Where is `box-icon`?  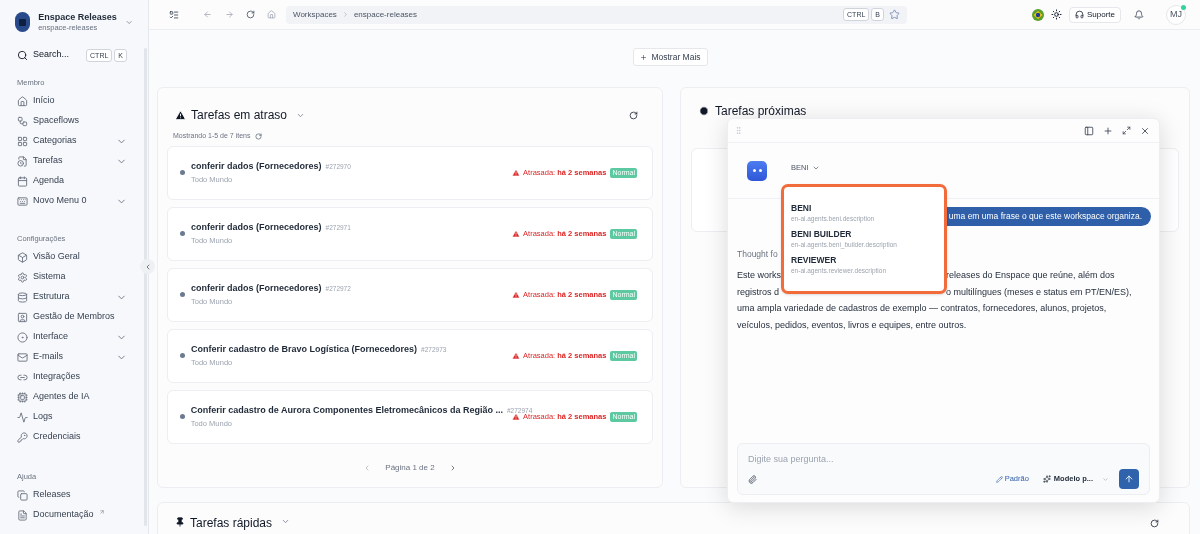 box-icon is located at coordinates (22, 257).